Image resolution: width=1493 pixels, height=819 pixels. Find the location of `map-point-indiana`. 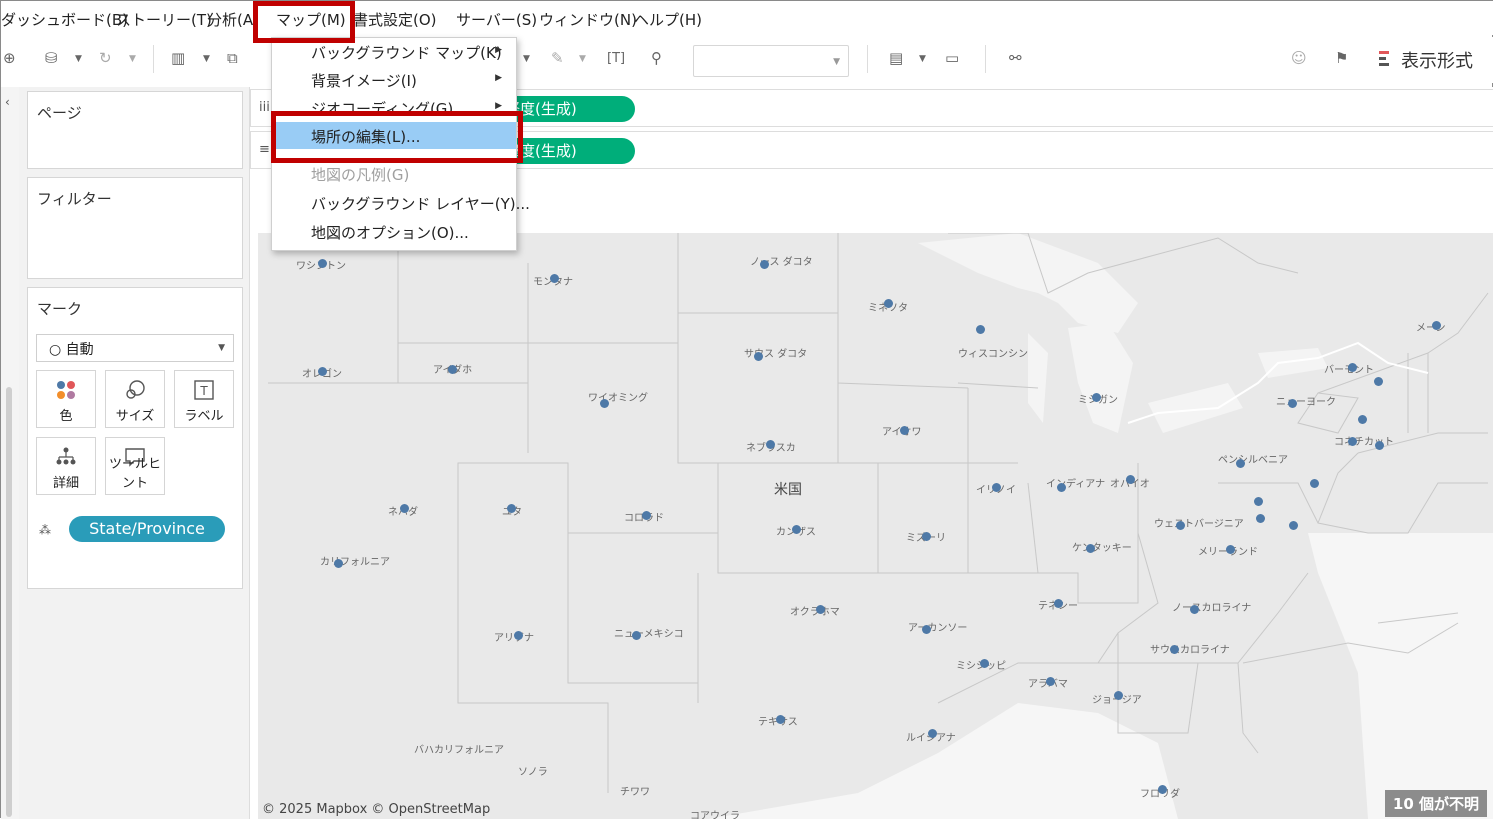

map-point-indiana is located at coordinates (1061, 487).